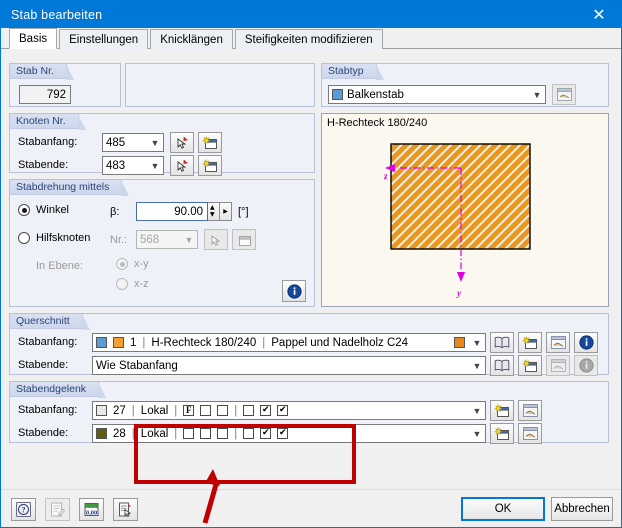 The height and width of the screenshot is (528, 622). What do you see at coordinates (141, 284) in the screenshot?
I see `radio-ebene-xz-label: x-z` at bounding box center [141, 284].